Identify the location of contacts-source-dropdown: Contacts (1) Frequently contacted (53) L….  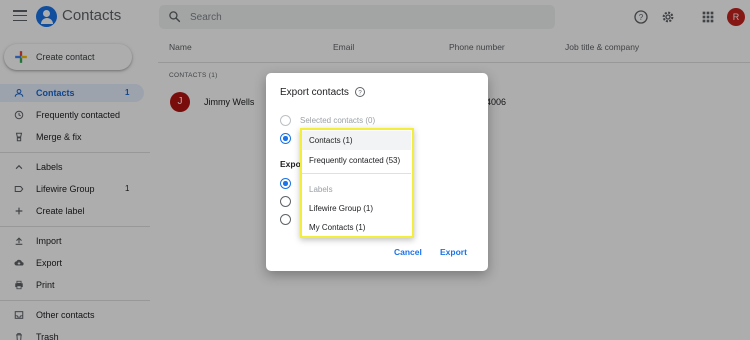
(357, 183).